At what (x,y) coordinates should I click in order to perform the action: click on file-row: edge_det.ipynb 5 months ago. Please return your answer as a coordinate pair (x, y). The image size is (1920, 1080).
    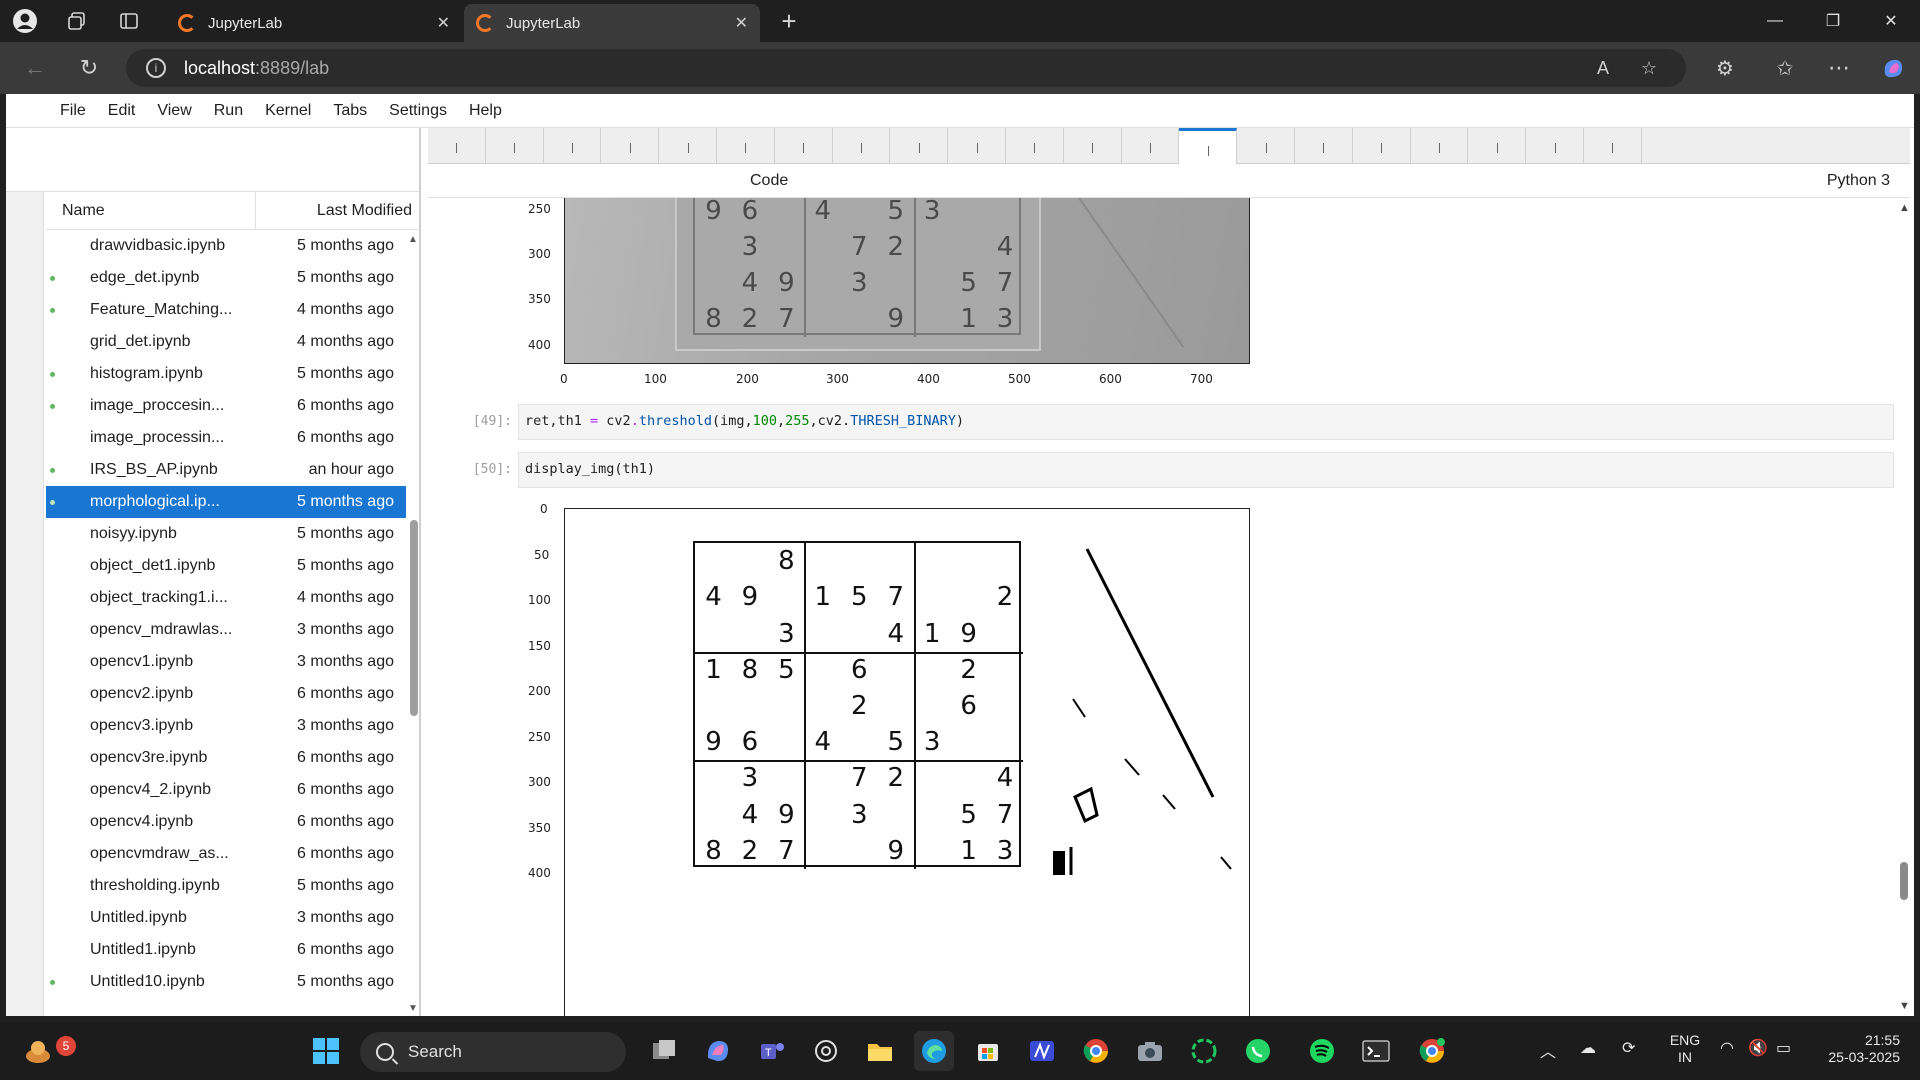
    Looking at the image, I should click on (226, 278).